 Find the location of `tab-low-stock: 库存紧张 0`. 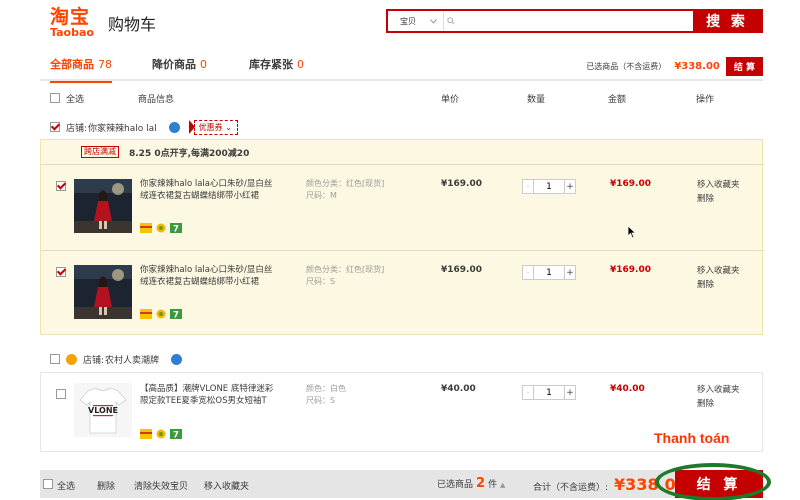

tab-low-stock: 库存紧张 0 is located at coordinates (276, 68).